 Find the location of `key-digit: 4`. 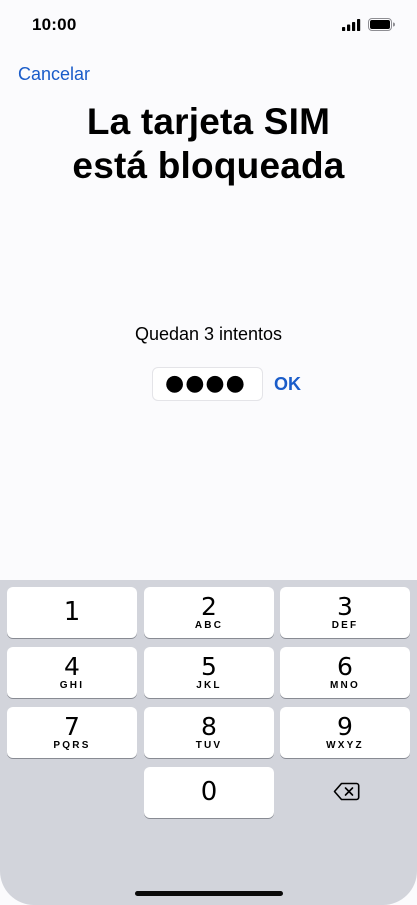

key-digit: 4 is located at coordinates (72, 666).